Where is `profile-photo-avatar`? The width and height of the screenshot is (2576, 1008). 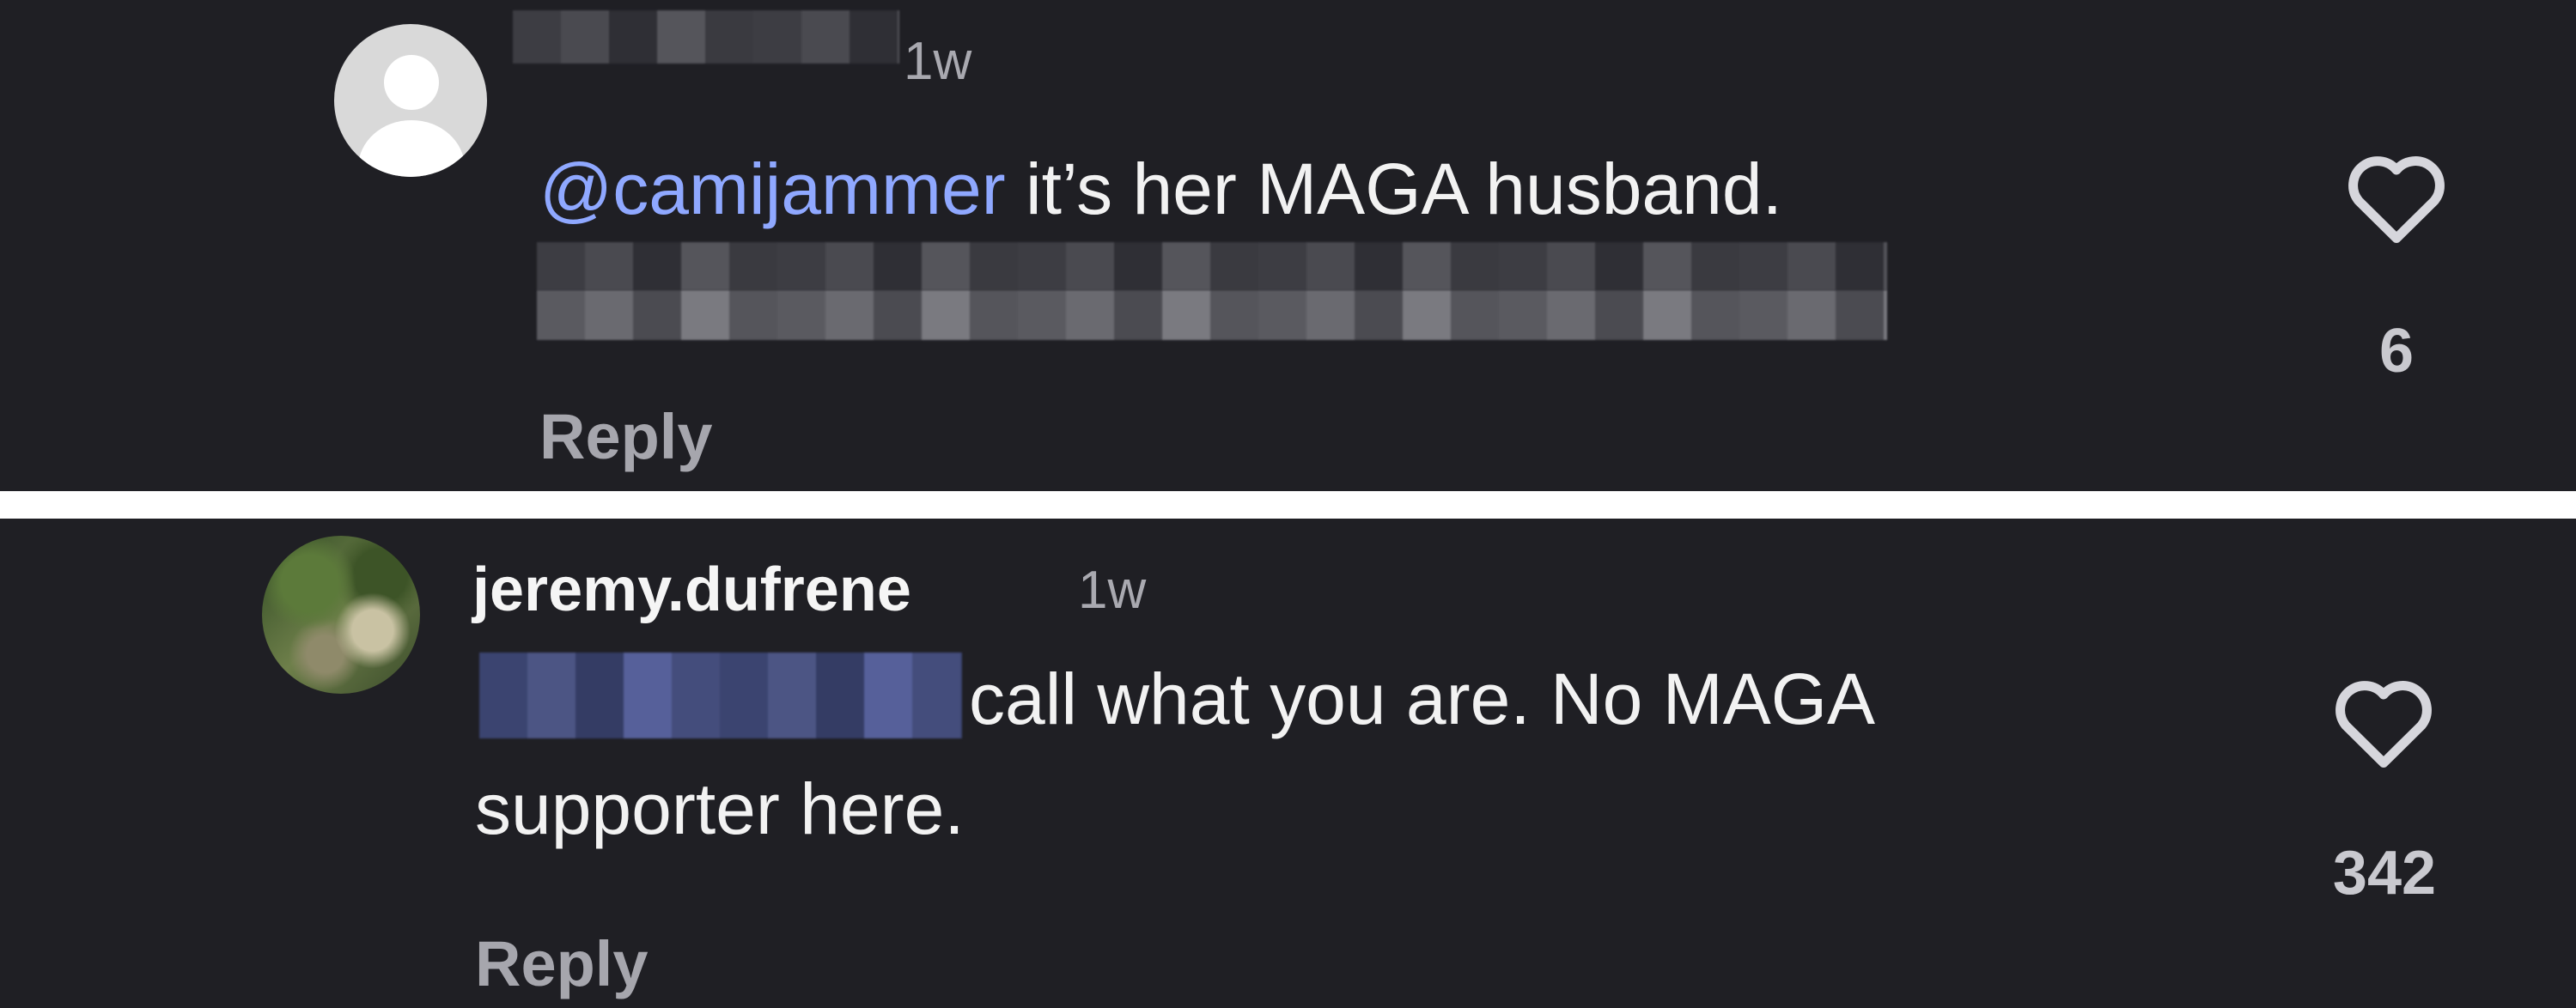
profile-photo-avatar is located at coordinates (341, 615).